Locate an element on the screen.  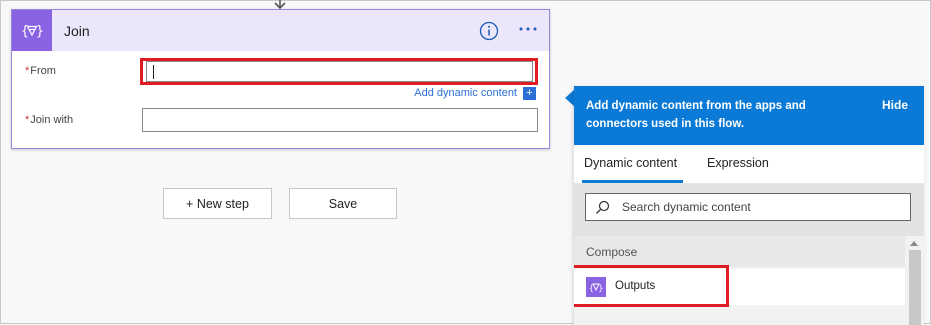
section-label: Compose is located at coordinates (612, 252).